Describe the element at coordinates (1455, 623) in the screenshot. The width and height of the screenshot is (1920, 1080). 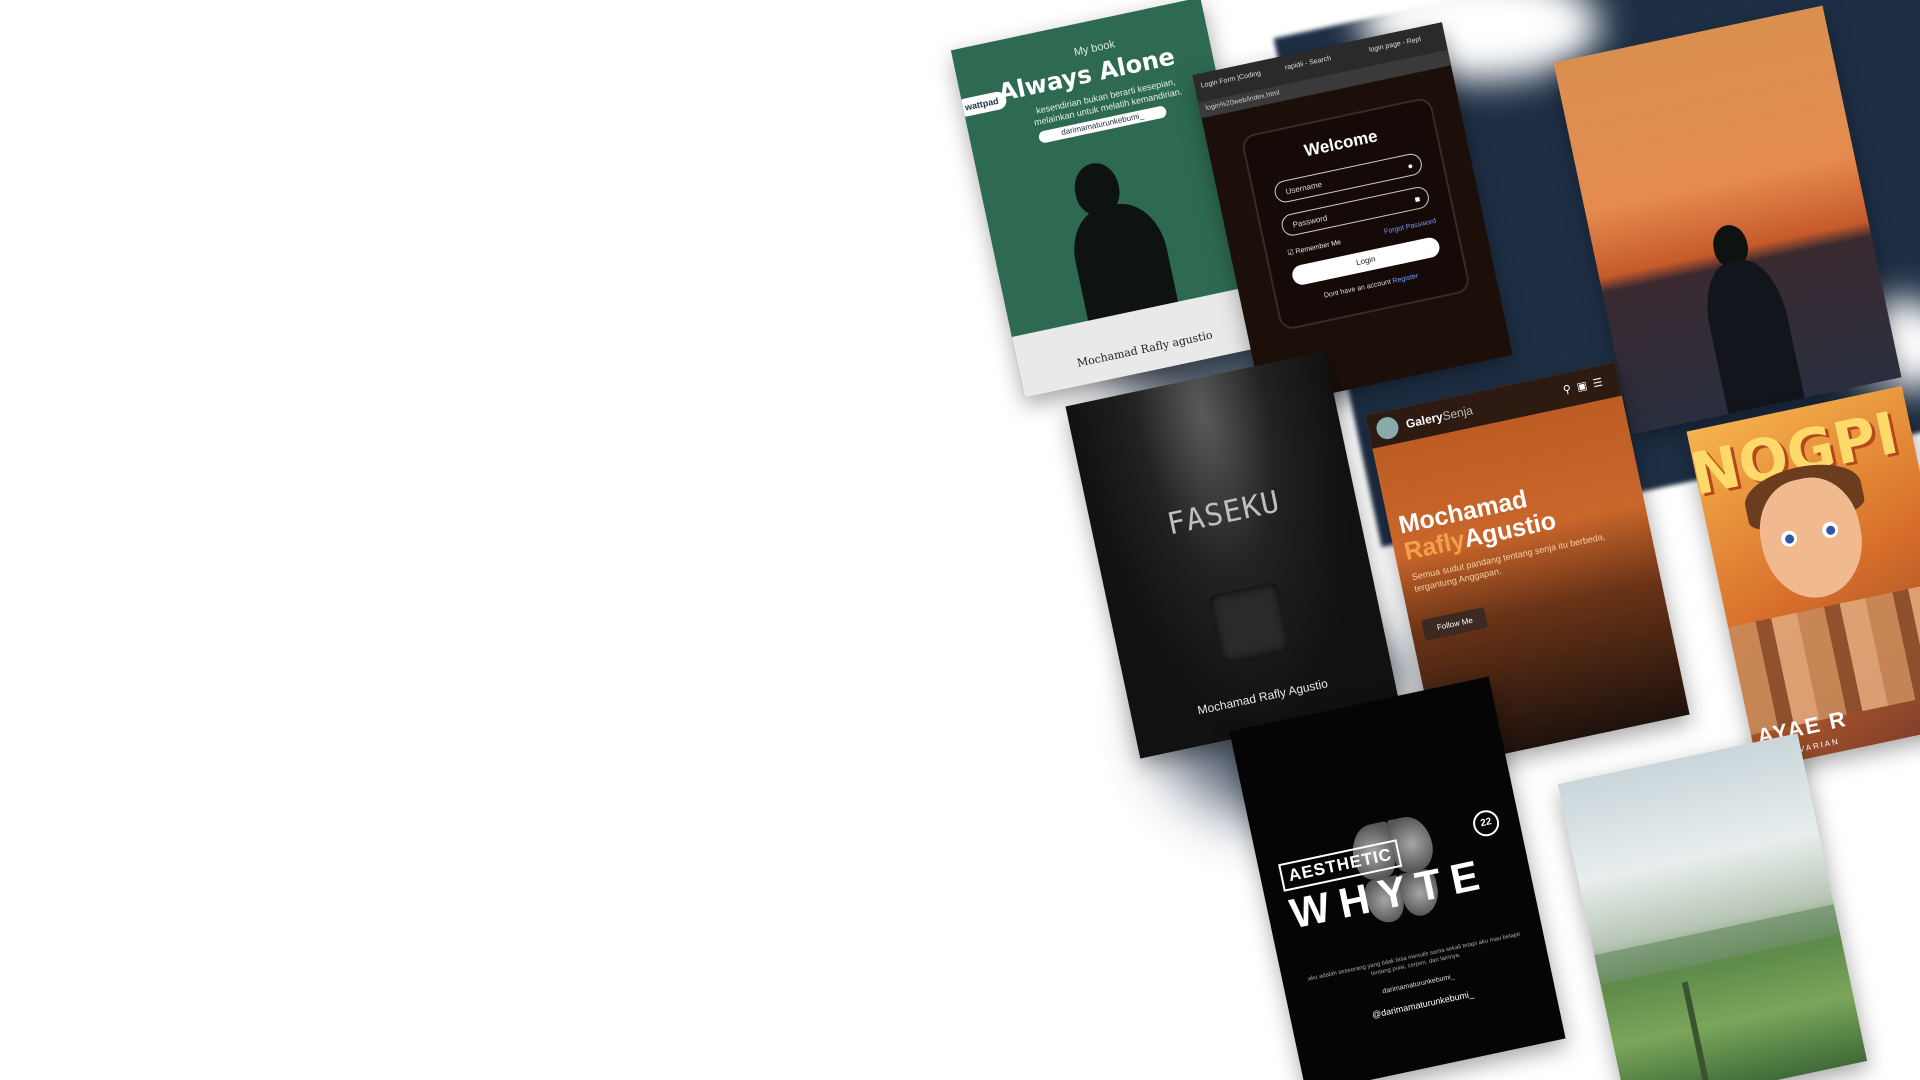
I see `follow-me-button: Follow Me` at that location.